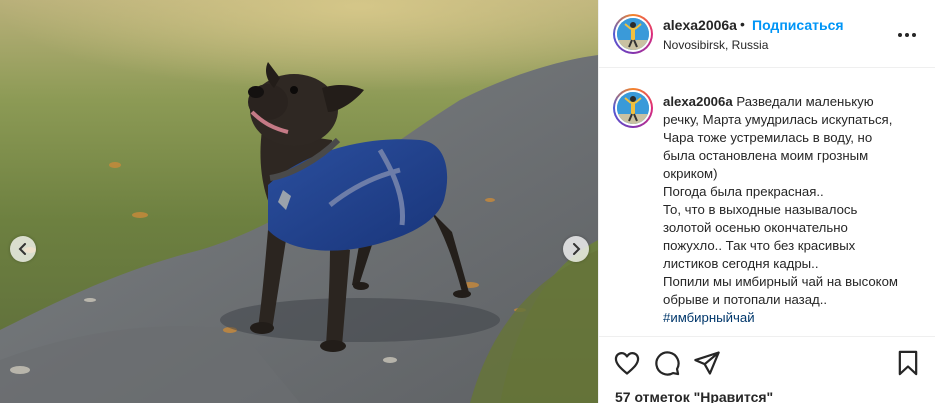 The height and width of the screenshot is (403, 935). I want to click on caption-line: То, что в выходные называлось, so click(760, 209).